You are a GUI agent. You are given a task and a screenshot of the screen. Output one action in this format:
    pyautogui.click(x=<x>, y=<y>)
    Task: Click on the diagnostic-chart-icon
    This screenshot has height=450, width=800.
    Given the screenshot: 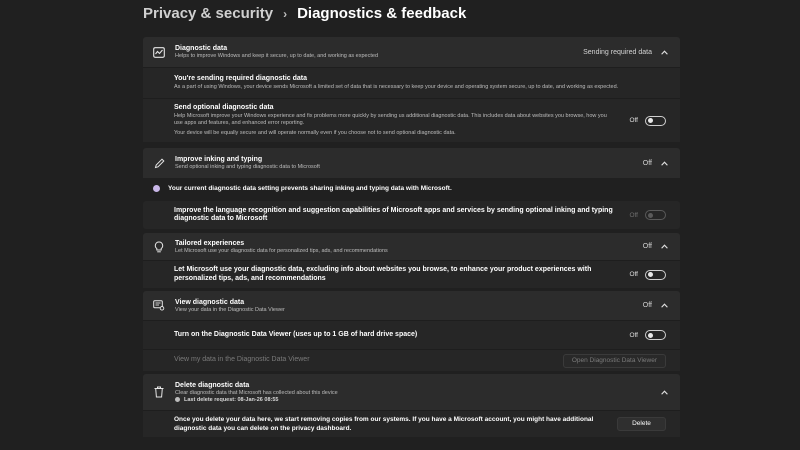 What is the action you would take?
    pyautogui.click(x=159, y=52)
    